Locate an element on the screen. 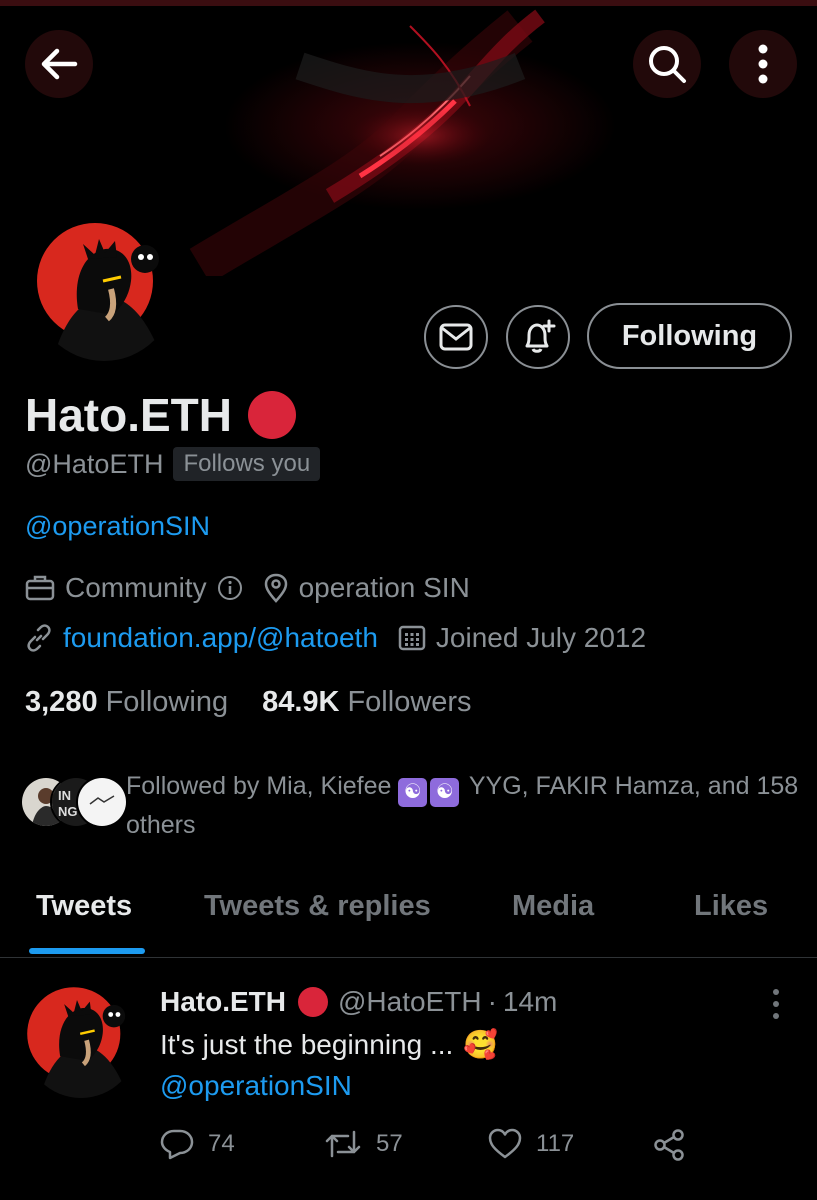 The width and height of the screenshot is (817, 1200). notifications-button is located at coordinates (538, 337).